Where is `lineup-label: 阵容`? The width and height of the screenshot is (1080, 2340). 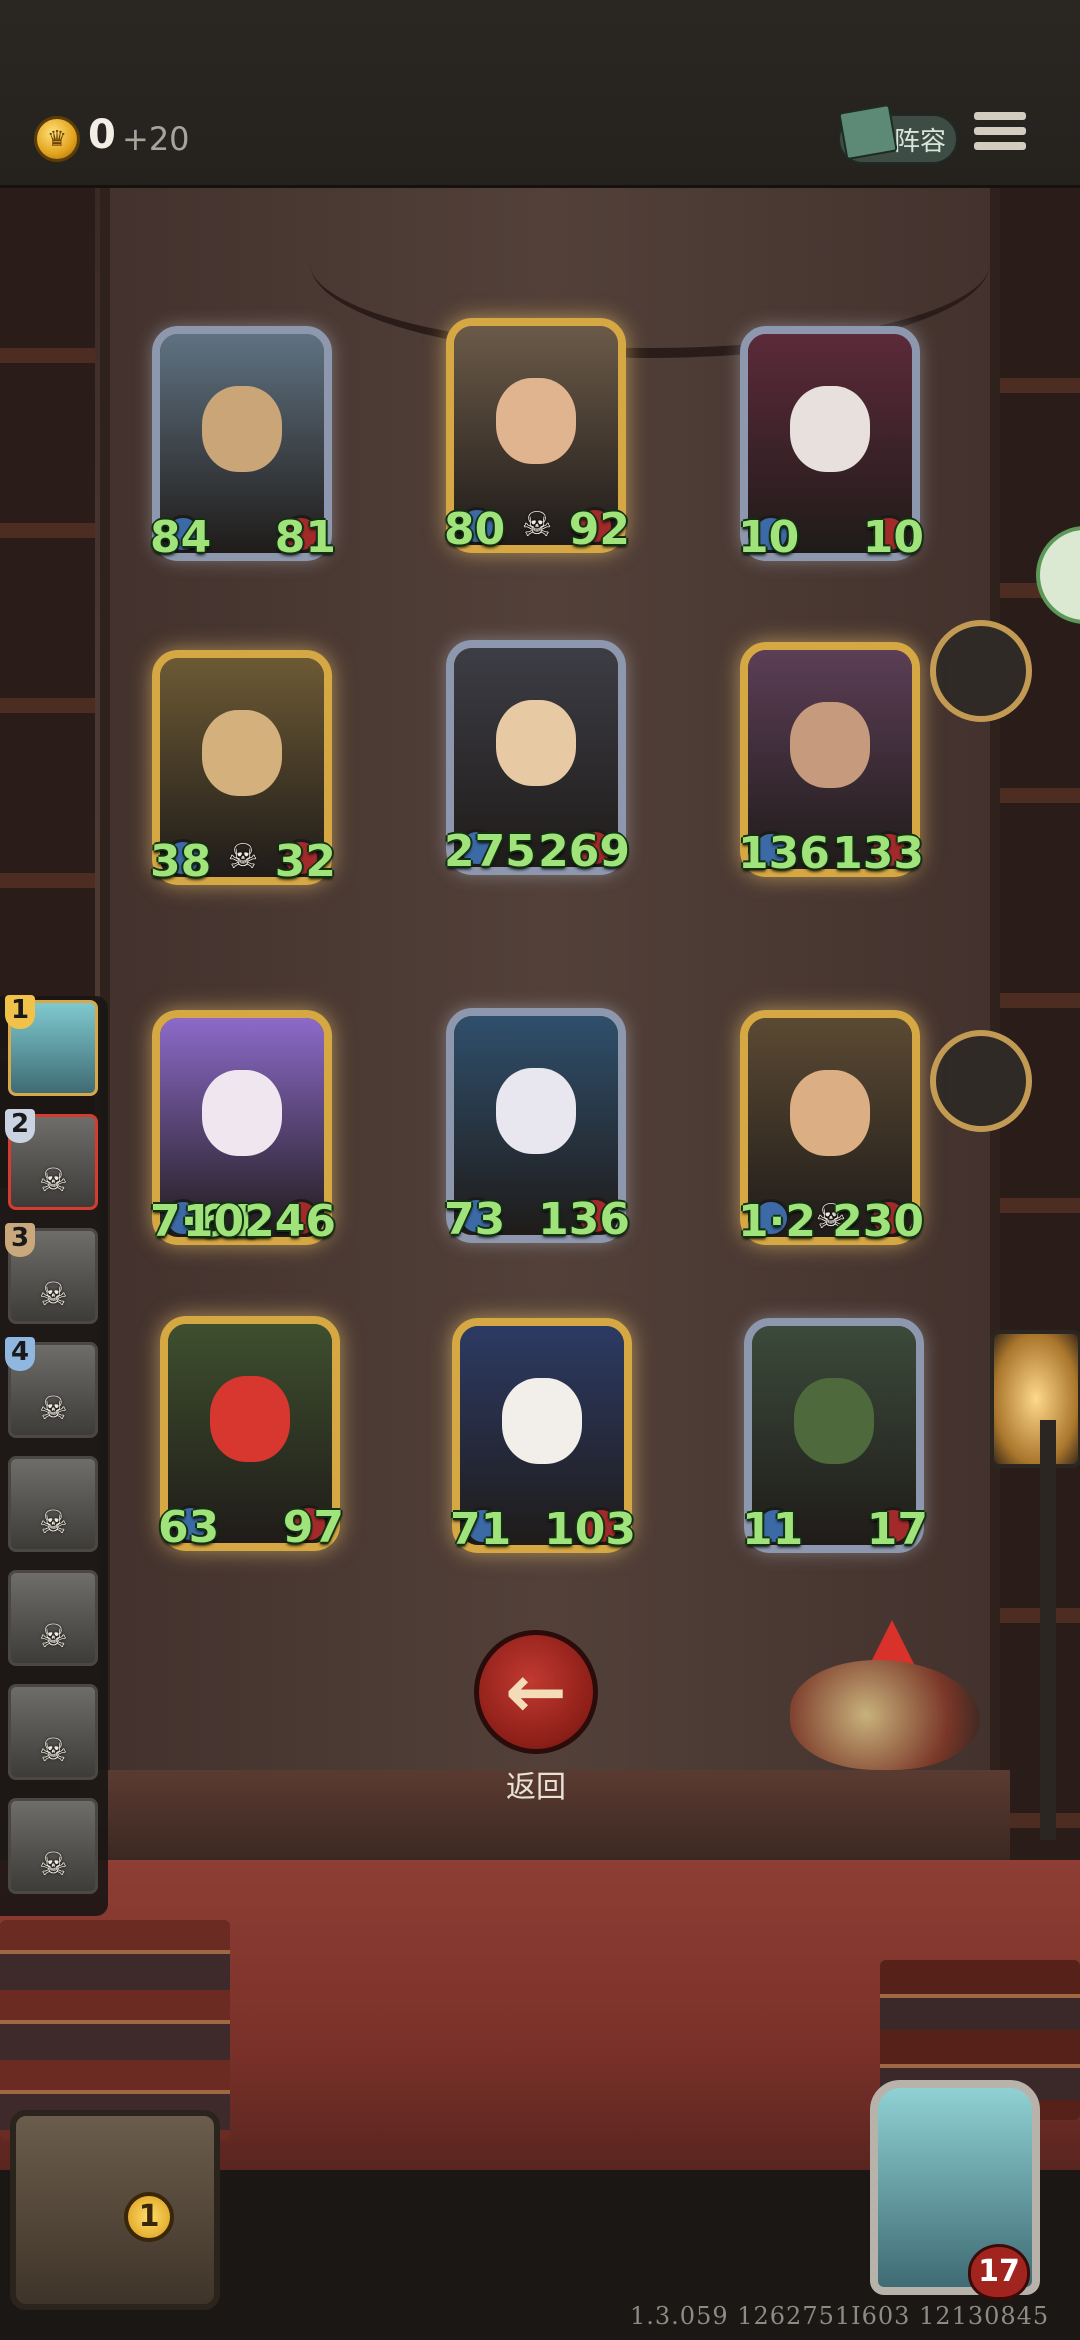
lineup-label: 阵容 is located at coordinates (919, 141).